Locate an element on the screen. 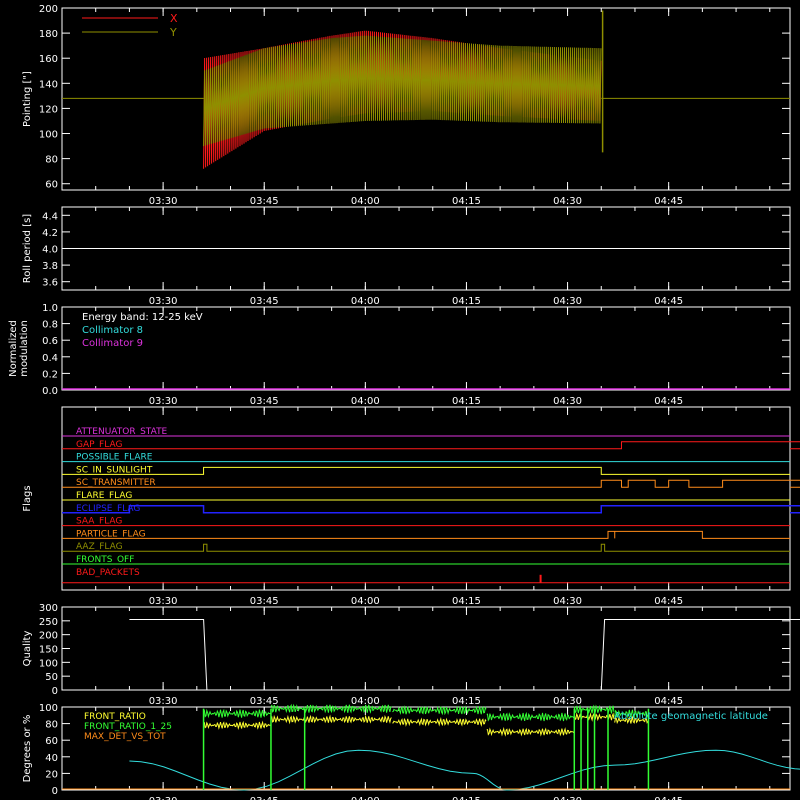 The height and width of the screenshot is (800, 800). quality-y-label: 250 is located at coordinates (48, 622).